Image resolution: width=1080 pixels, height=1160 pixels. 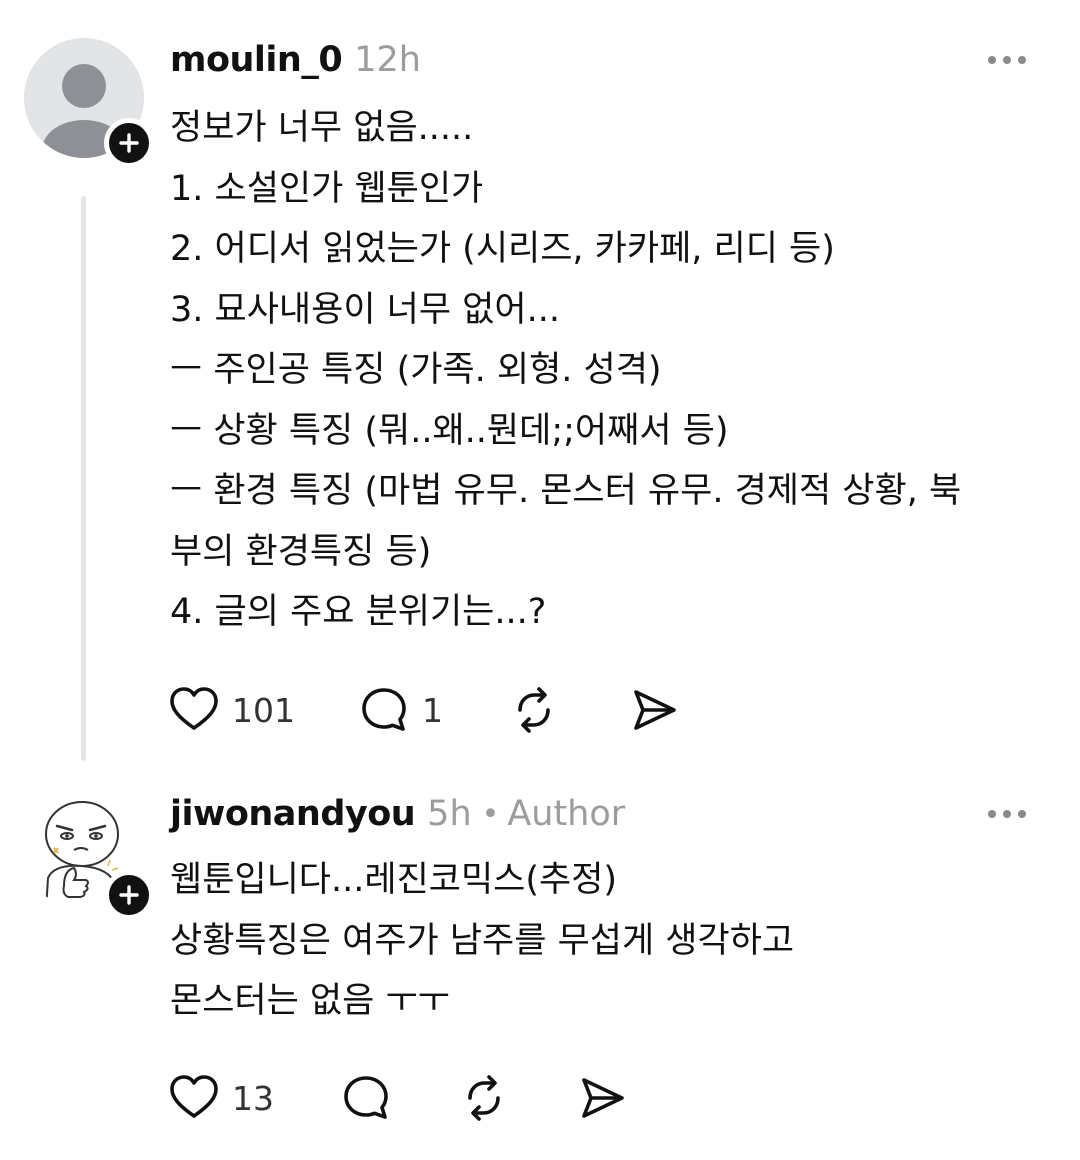 I want to click on comment-count: 1, so click(x=432, y=710).